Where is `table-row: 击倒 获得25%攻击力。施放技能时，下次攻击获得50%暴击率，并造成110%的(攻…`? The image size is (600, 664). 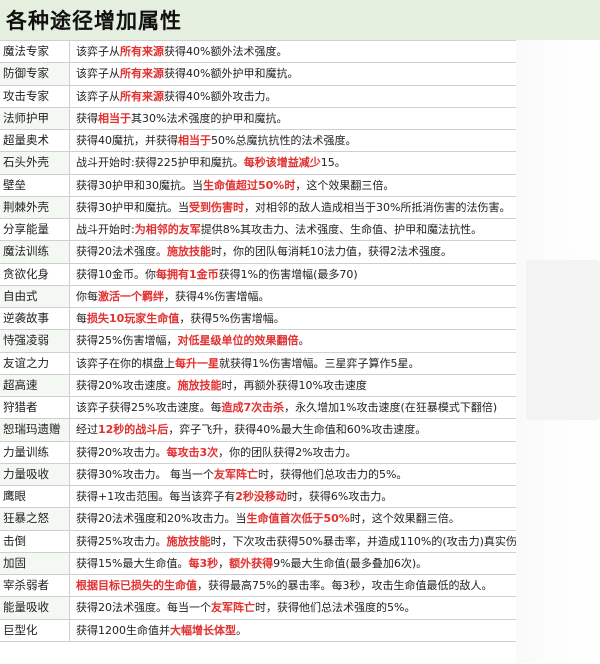 table-row: 击倒 获得25%攻击力。施放技能时，下次攻击获得50%暴击率，并造成110%的(攻… is located at coordinates (258, 541).